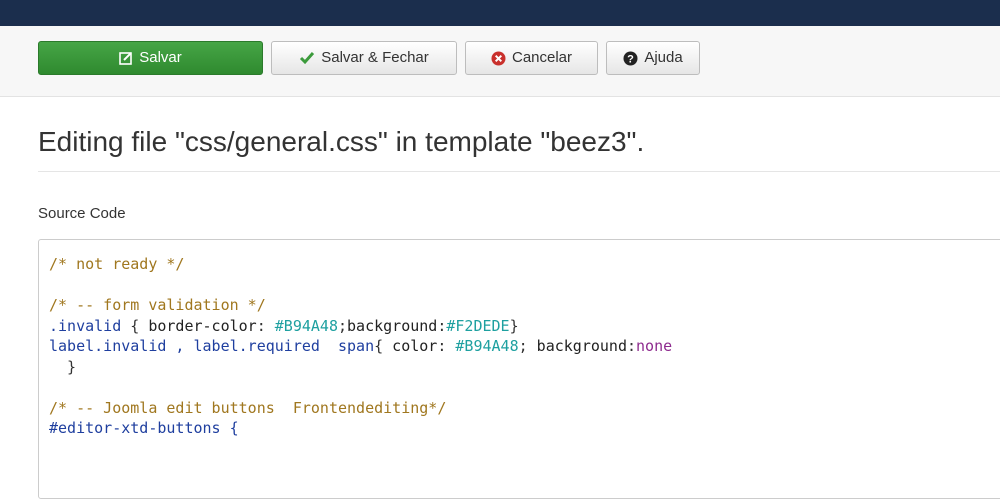 This screenshot has width=1000, height=499. What do you see at coordinates (212, 346) in the screenshot?
I see `code-token: label.invalid , label.required span` at bounding box center [212, 346].